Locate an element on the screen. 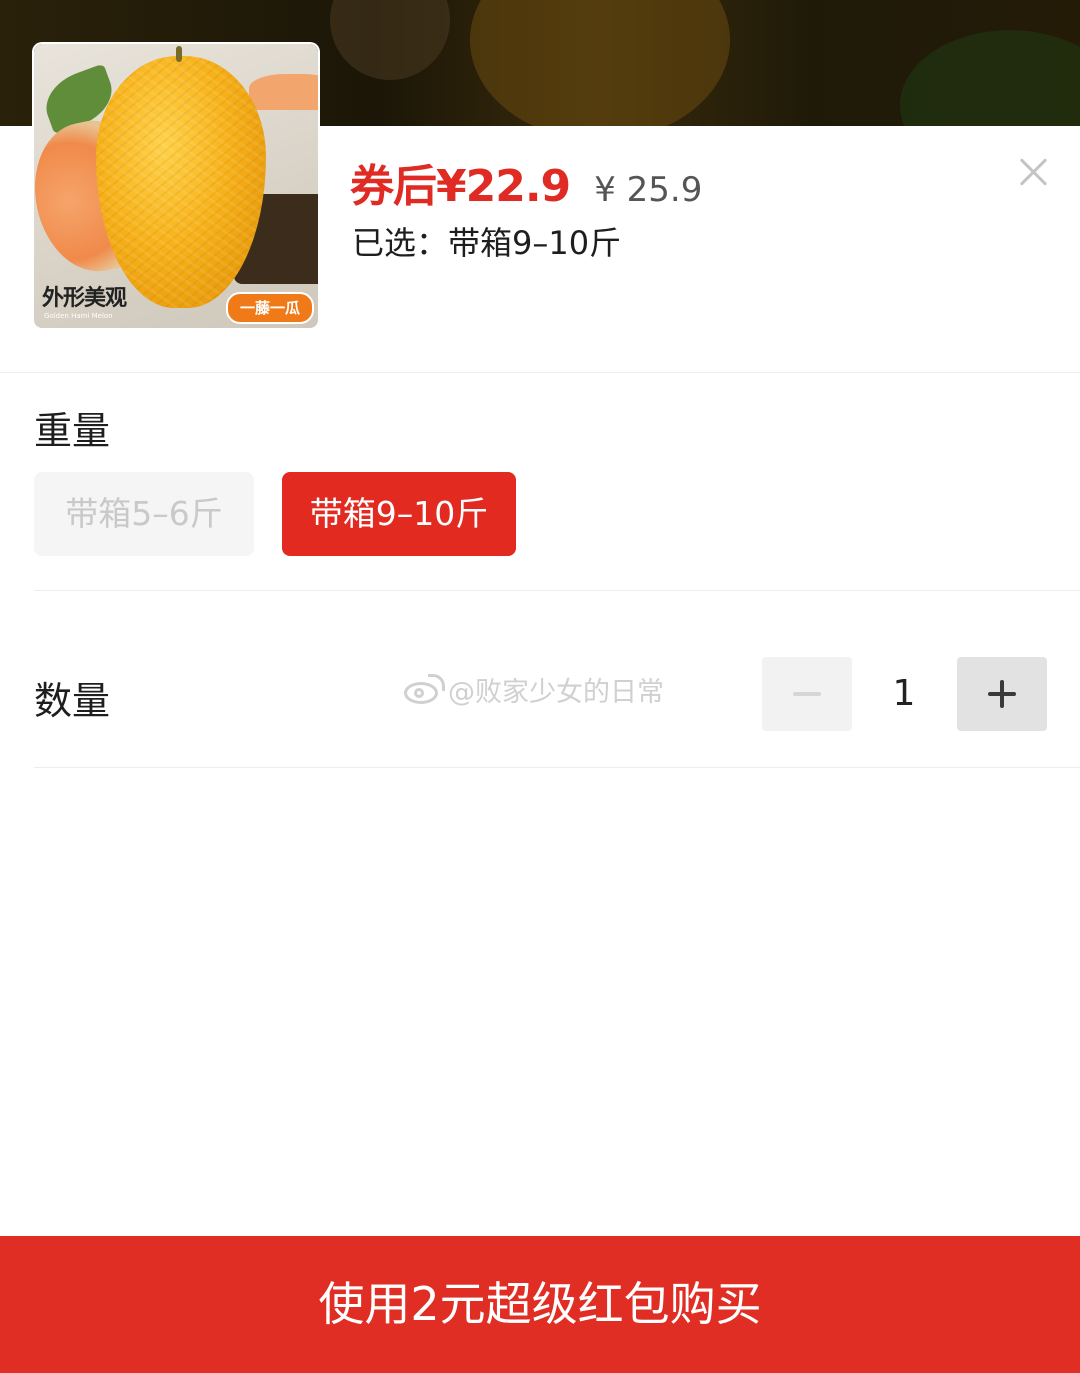  weibo-icon is located at coordinates (423, 689).